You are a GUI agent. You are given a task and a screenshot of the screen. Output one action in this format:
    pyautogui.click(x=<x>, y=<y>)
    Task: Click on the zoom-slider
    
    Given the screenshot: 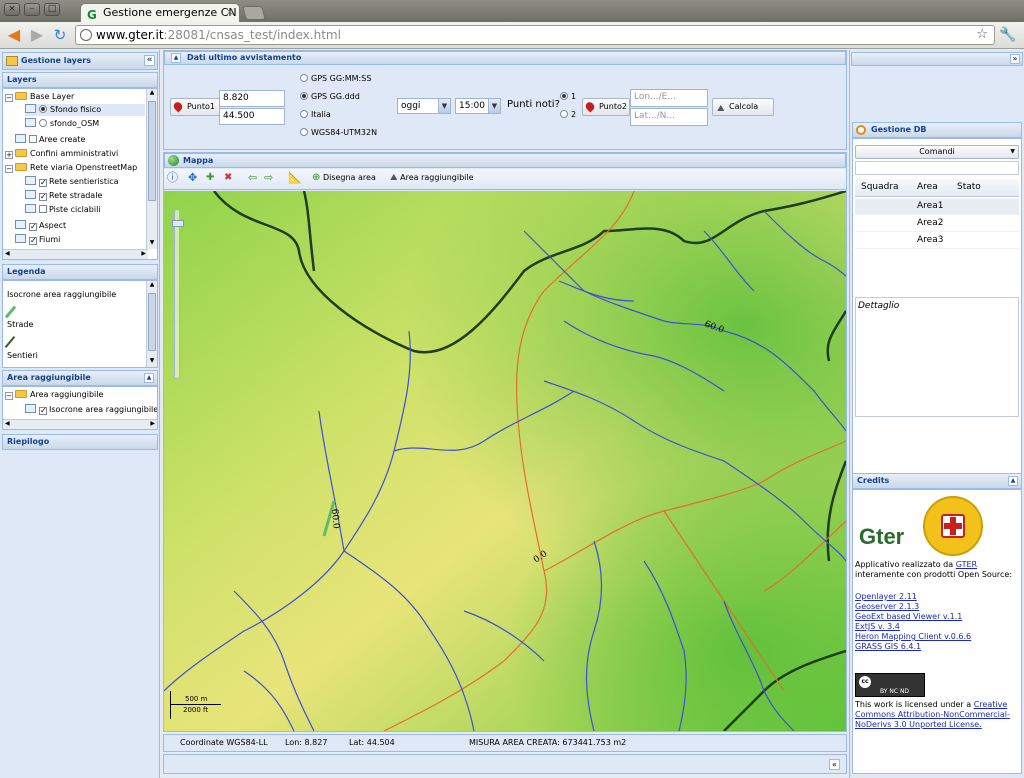 What is the action you would take?
    pyautogui.click(x=178, y=294)
    